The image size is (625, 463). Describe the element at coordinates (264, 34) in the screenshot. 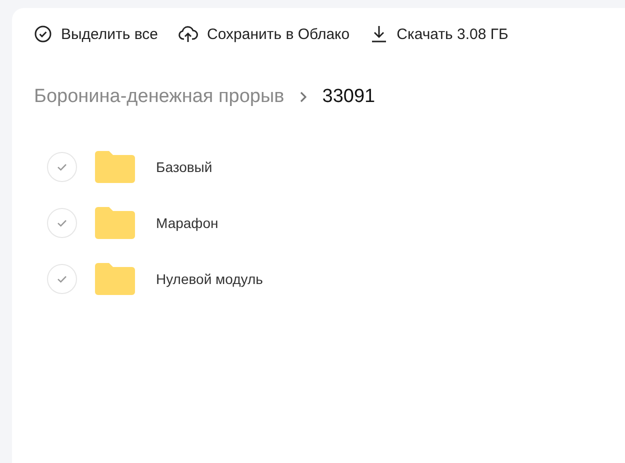

I see `toolbar-button: Сохранить в Облако` at that location.